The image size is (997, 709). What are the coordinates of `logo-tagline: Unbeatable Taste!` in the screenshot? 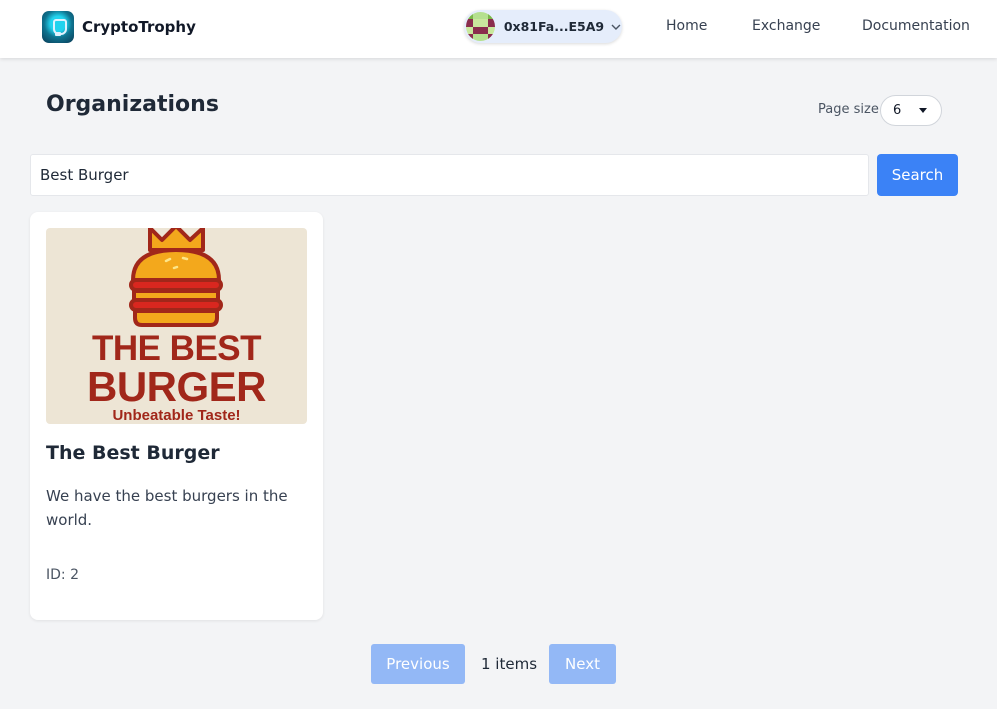 It's located at (176, 415).